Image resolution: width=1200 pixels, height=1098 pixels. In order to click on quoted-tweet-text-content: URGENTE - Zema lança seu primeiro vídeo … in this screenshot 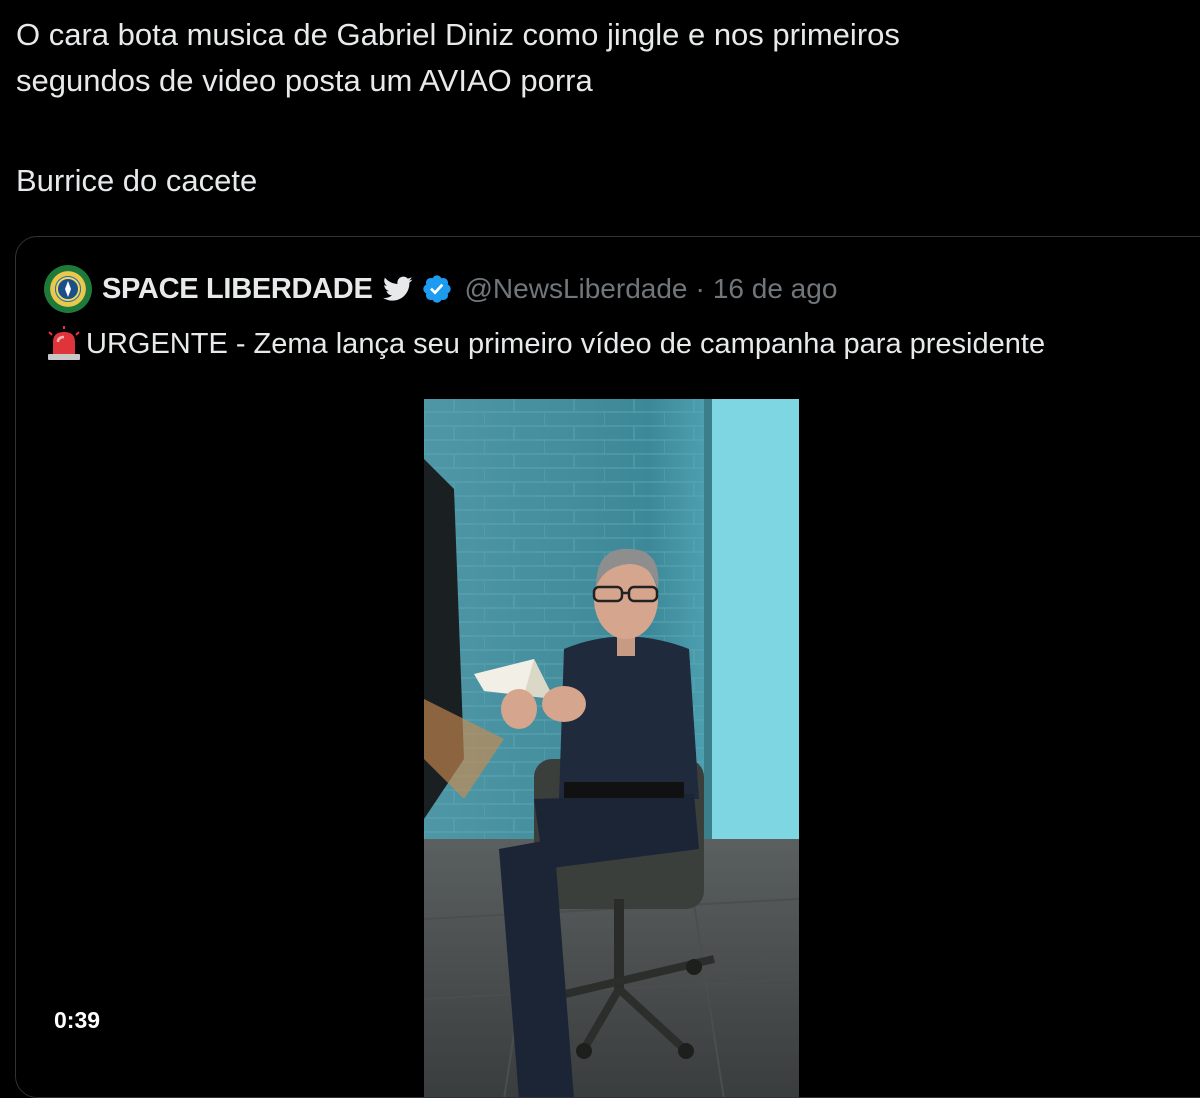, I will do `click(566, 343)`.